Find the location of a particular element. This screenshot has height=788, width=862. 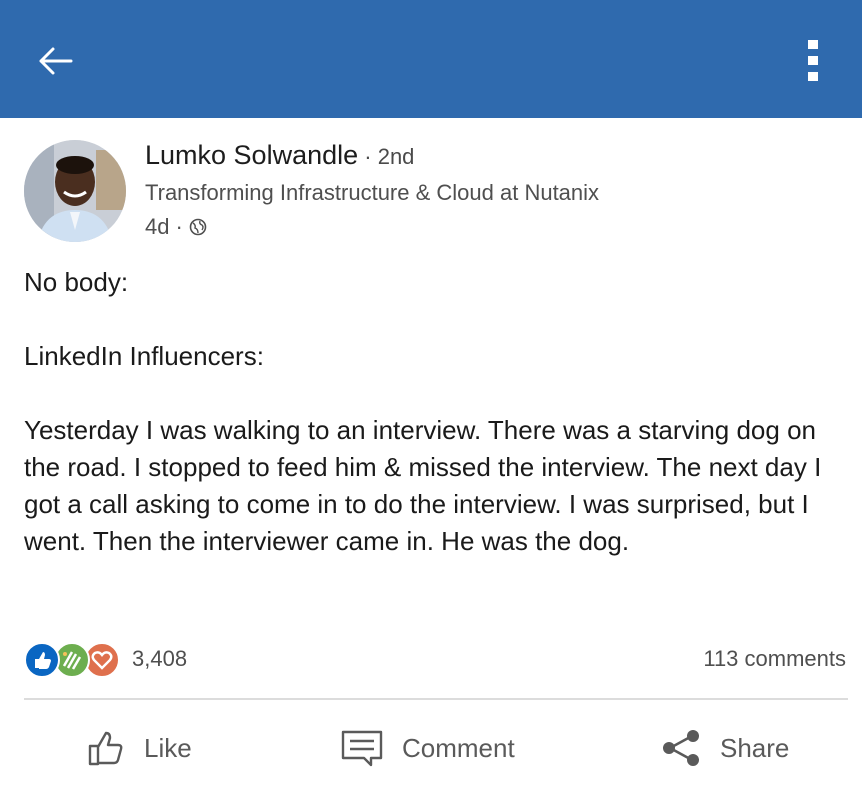

globe-icon is located at coordinates (198, 227).